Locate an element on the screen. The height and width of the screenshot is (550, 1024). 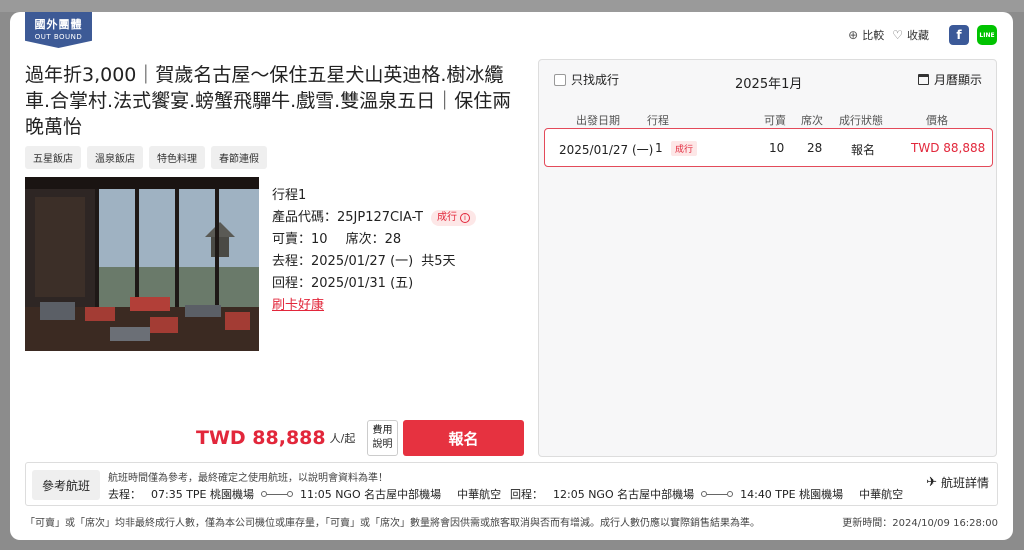
flight-note: 航班時間僅為參考，最終確定之使用航班，以說明會資料為準！ is located at coordinates (248, 478).